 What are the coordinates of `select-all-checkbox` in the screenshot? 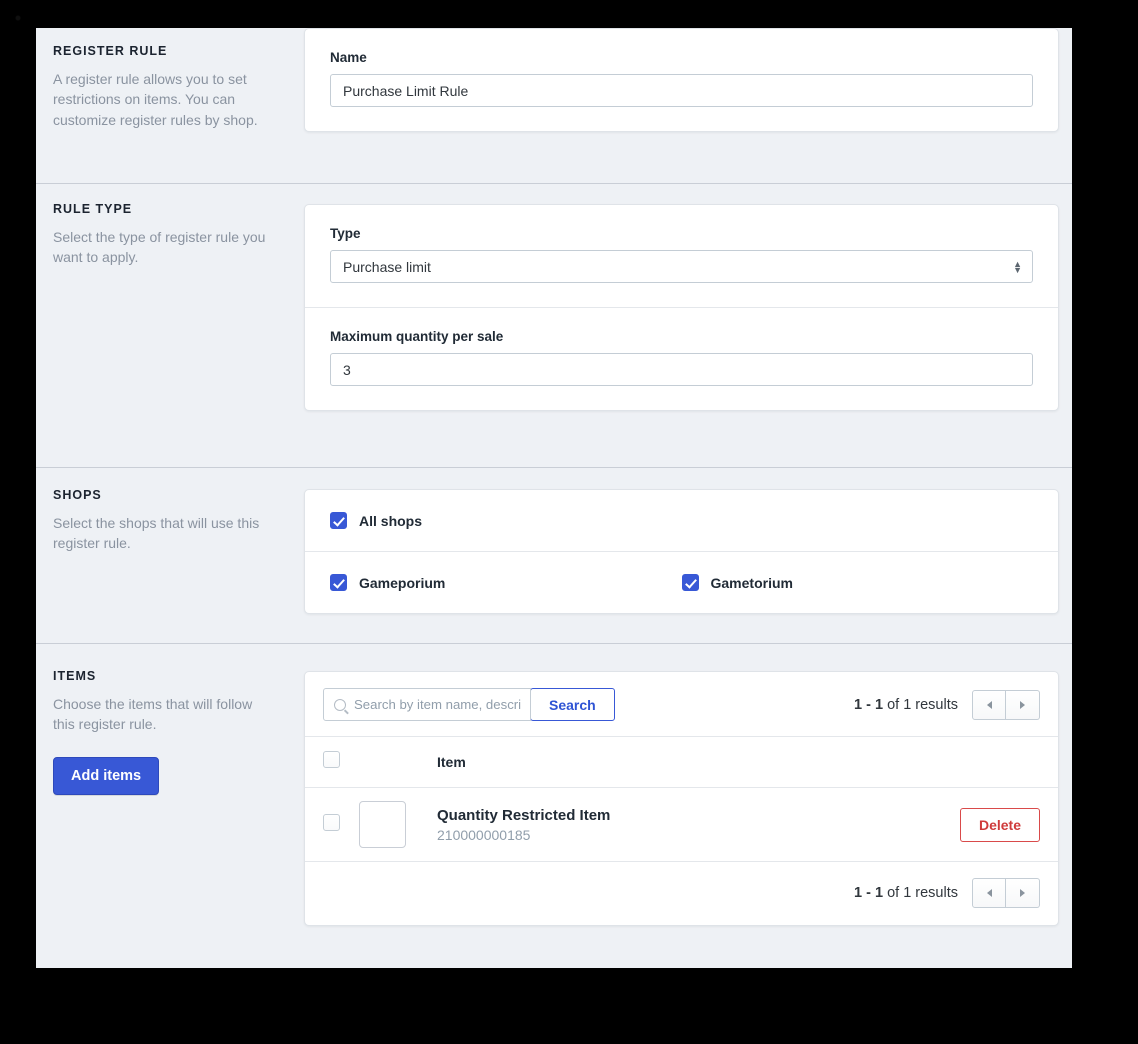 It's located at (331, 759).